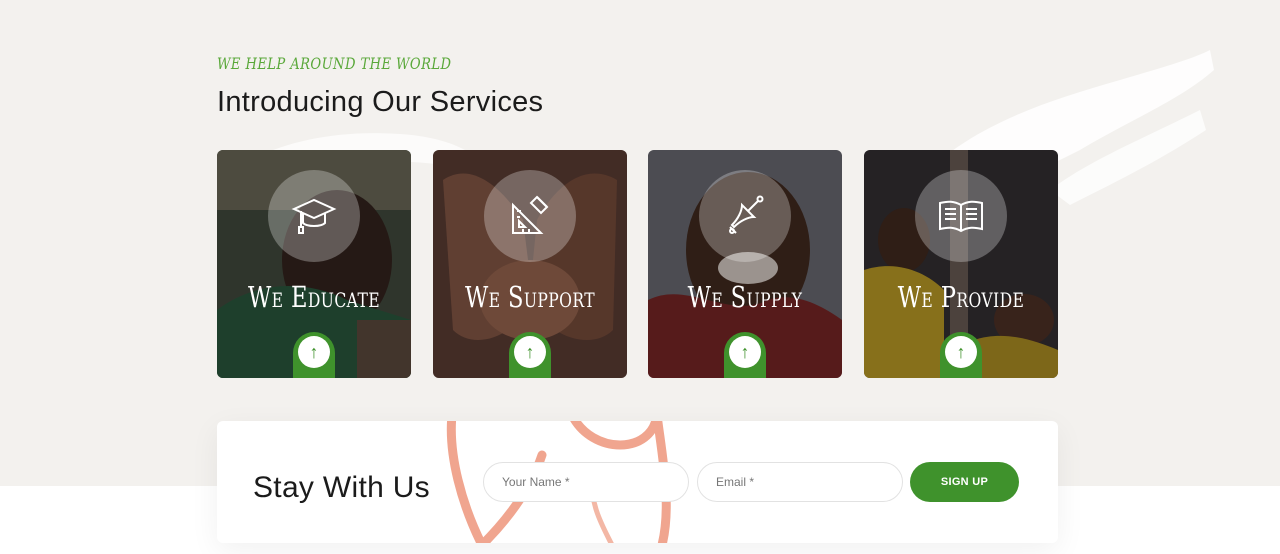 This screenshot has height=554, width=1280. What do you see at coordinates (964, 482) in the screenshot?
I see `sign-up-button: SIGN UP` at bounding box center [964, 482].